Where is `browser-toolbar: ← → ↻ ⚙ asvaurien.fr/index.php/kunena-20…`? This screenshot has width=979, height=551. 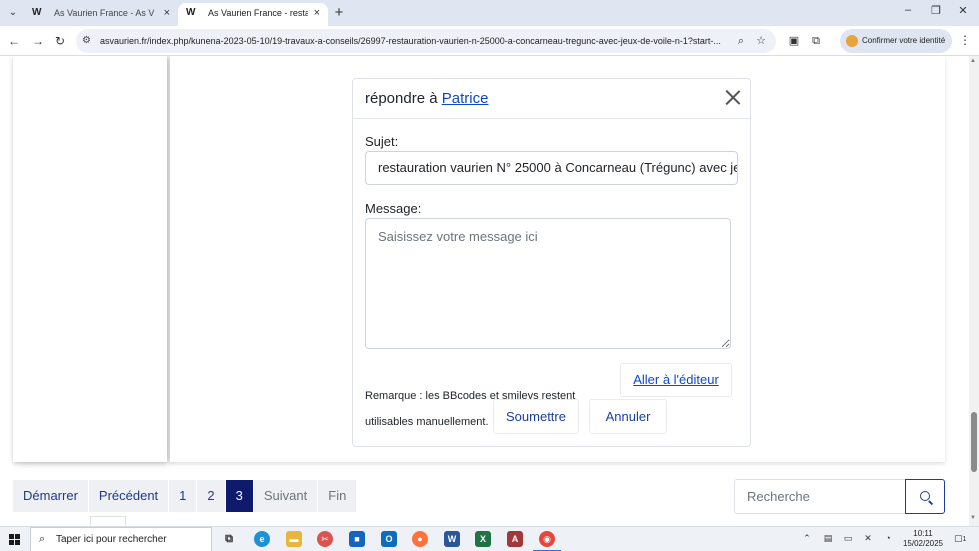
browser-toolbar: ← → ↻ ⚙ asvaurien.fr/index.php/kunena-20… is located at coordinates (489, 41).